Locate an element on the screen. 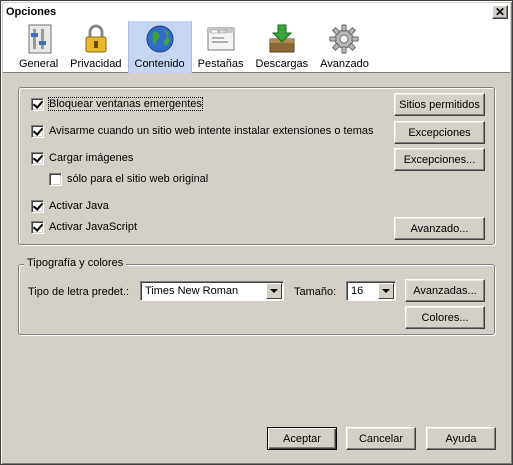 The image size is (513, 465). window-title: Opciones is located at coordinates (31, 12).